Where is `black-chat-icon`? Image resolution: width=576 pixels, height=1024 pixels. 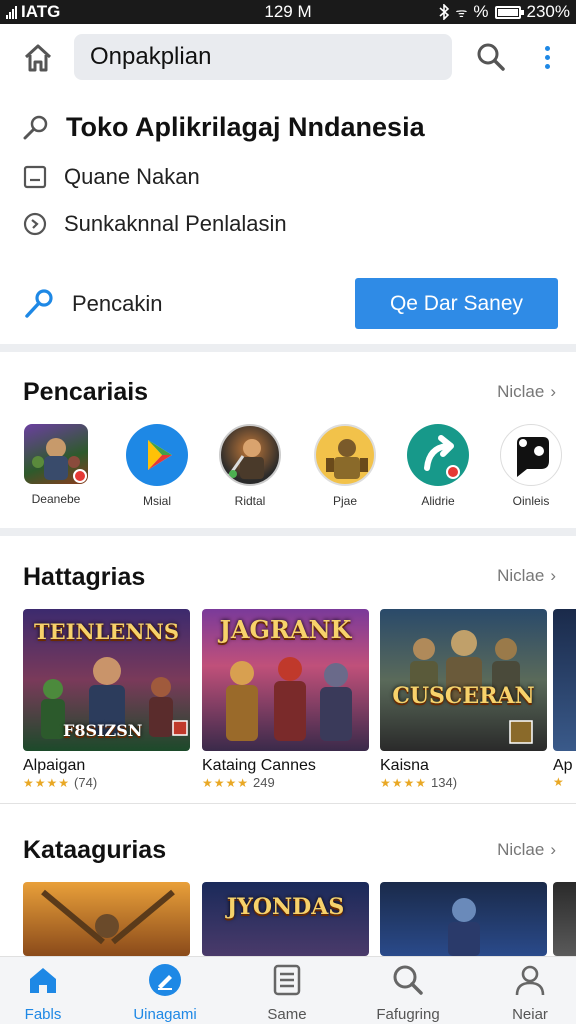
black-chat-icon is located at coordinates (531, 455).